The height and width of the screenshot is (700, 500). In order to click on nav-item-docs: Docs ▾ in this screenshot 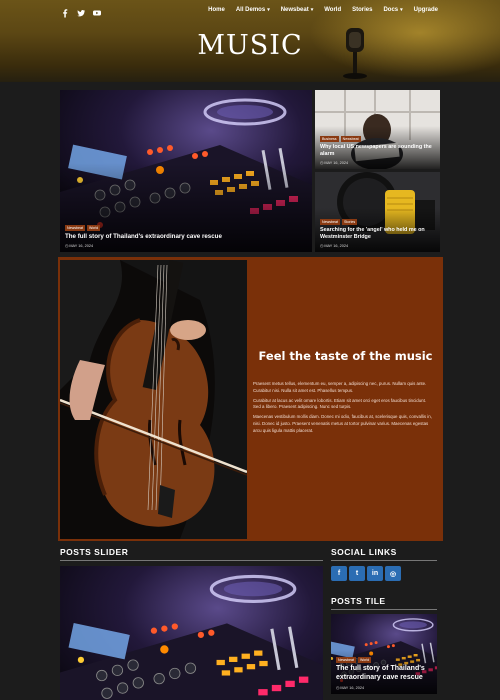, I will do `click(392, 10)`.